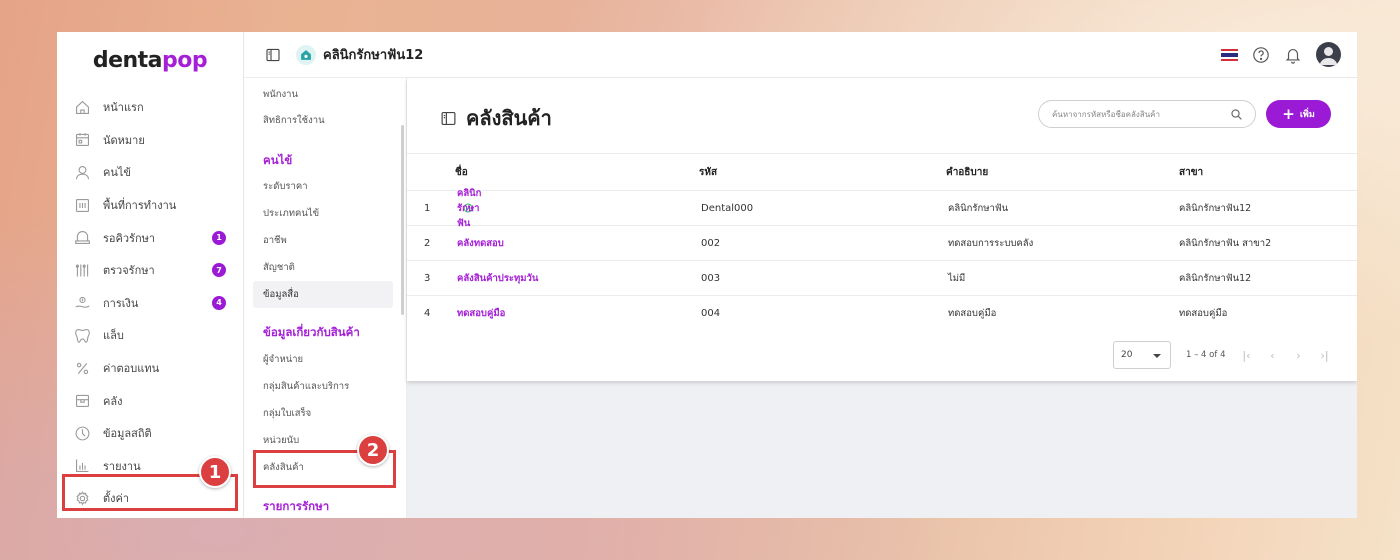 Image resolution: width=1400 pixels, height=560 pixels. I want to click on row-code: Dental000, so click(727, 208).